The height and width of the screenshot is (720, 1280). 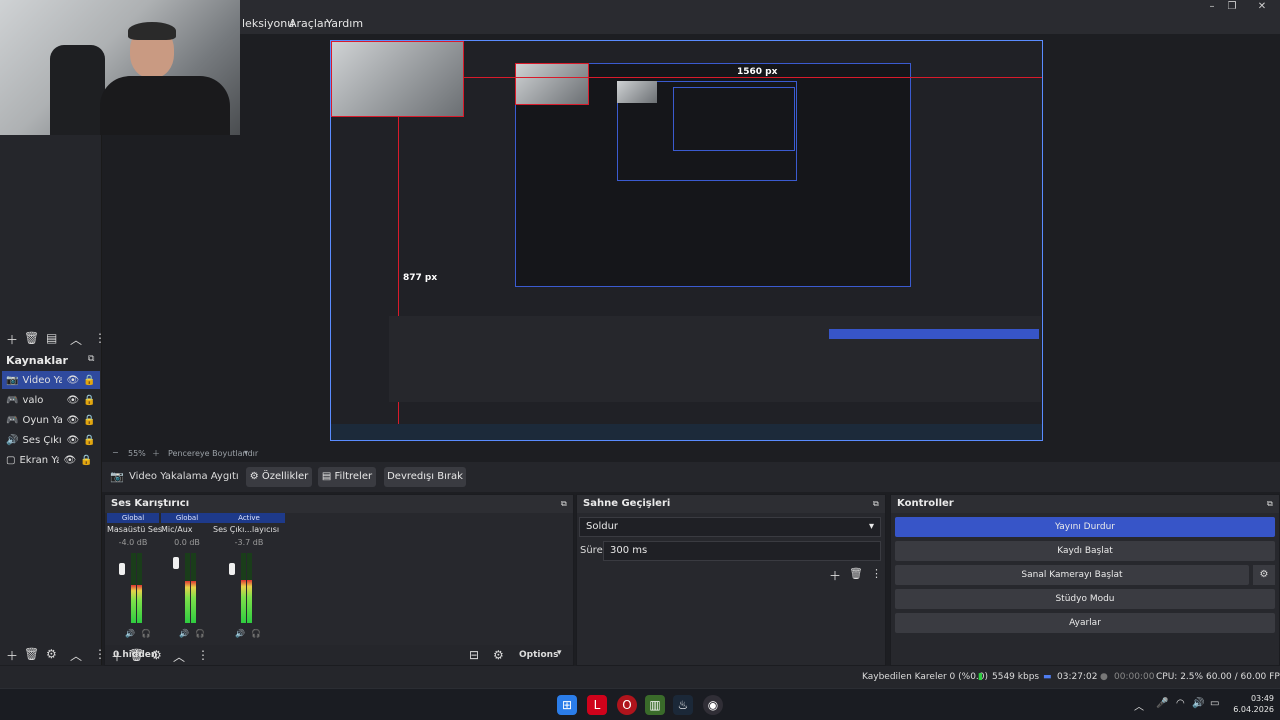 What do you see at coordinates (1085, 623) in the screenshot?
I see `settings-button: Ayarlar` at bounding box center [1085, 623].